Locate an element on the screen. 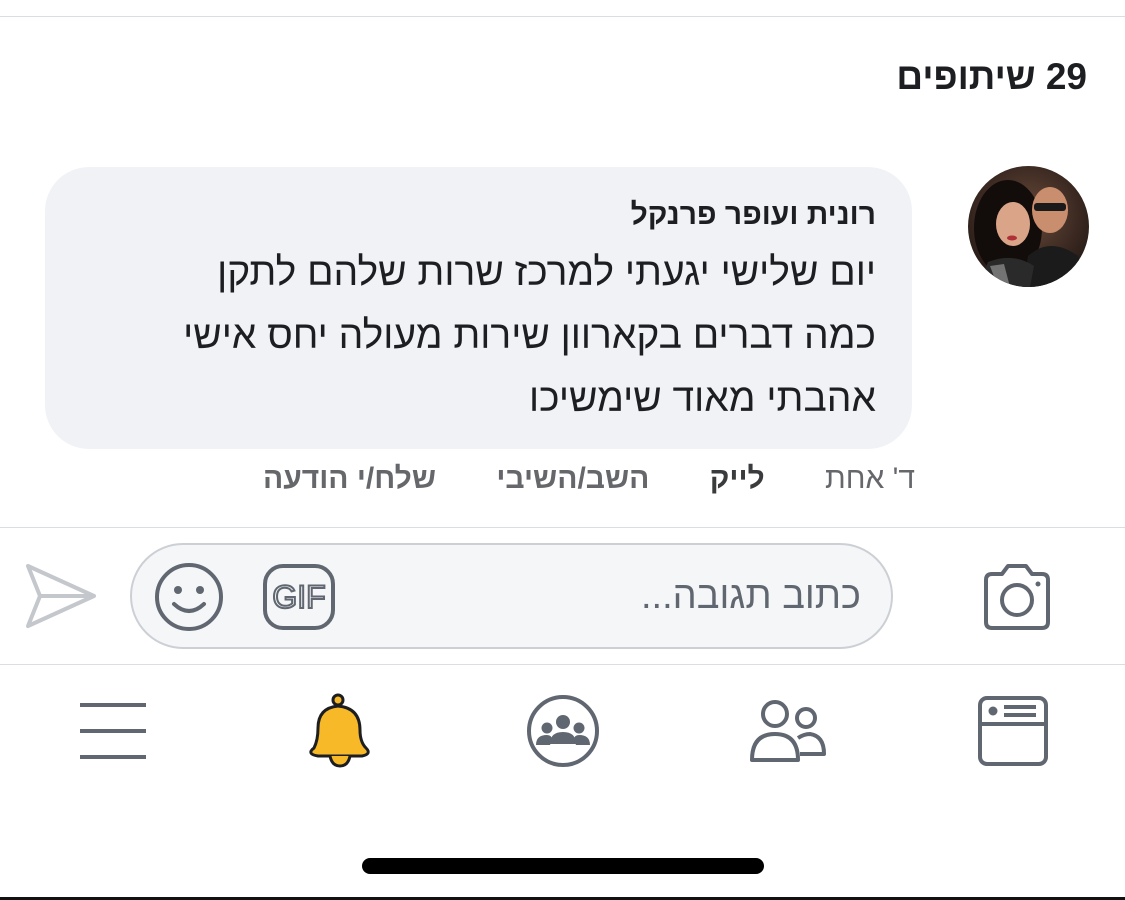 This screenshot has height=900, width=1125. smiley-icon is located at coordinates (189, 597).